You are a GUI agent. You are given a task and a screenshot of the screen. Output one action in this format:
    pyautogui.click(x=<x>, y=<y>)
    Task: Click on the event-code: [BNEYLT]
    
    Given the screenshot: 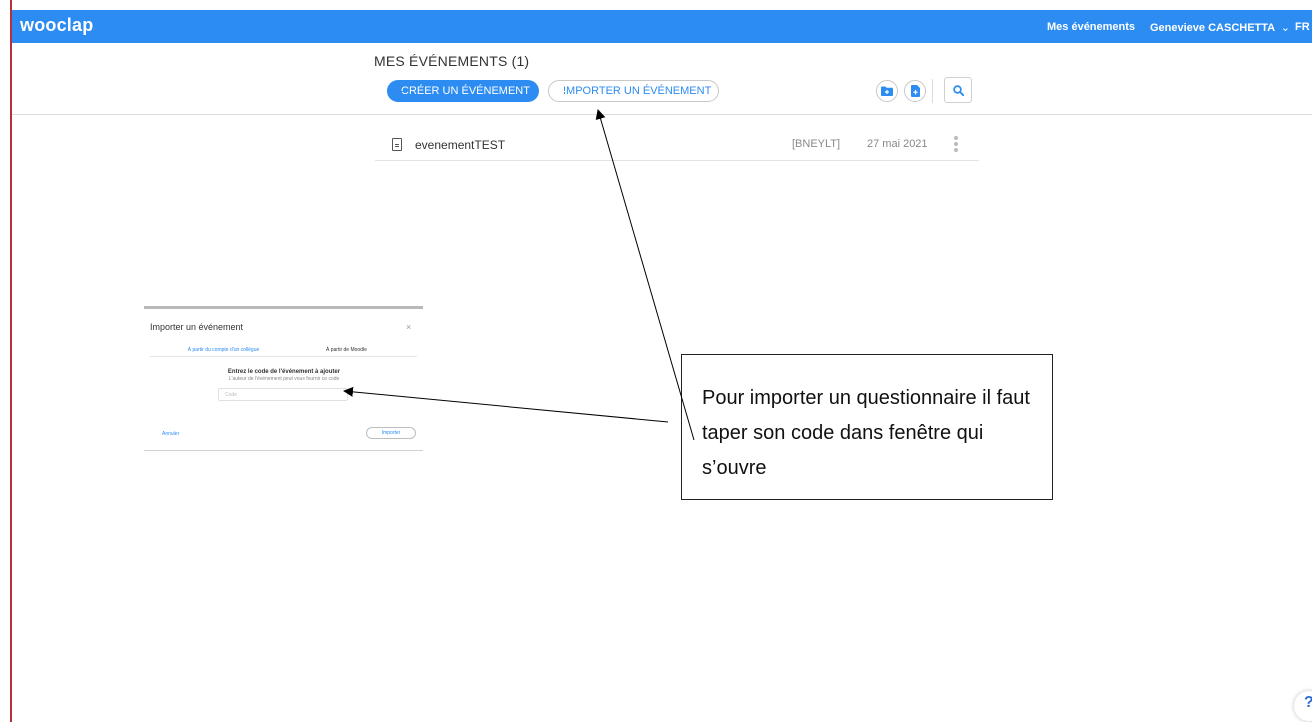 What is the action you would take?
    pyautogui.click(x=816, y=144)
    